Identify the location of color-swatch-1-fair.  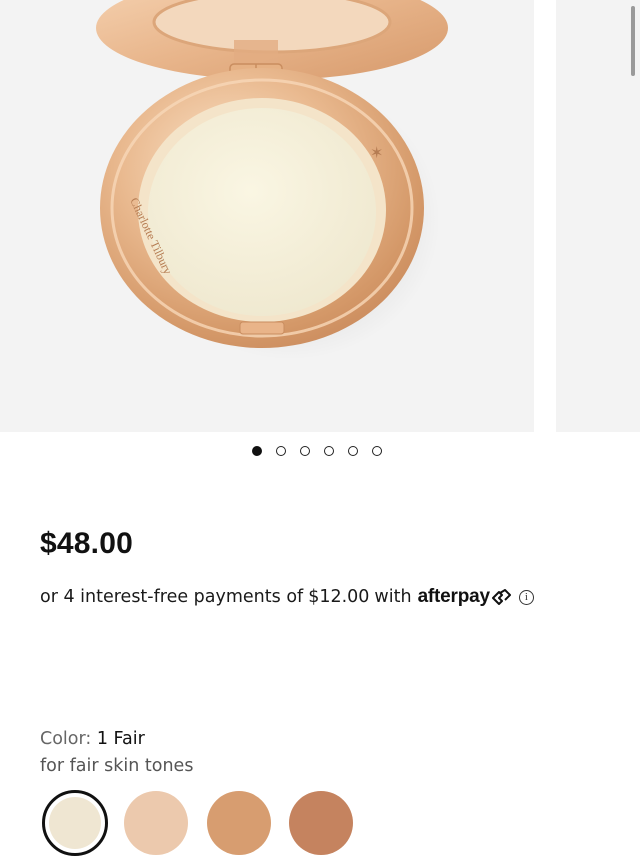
(75, 823).